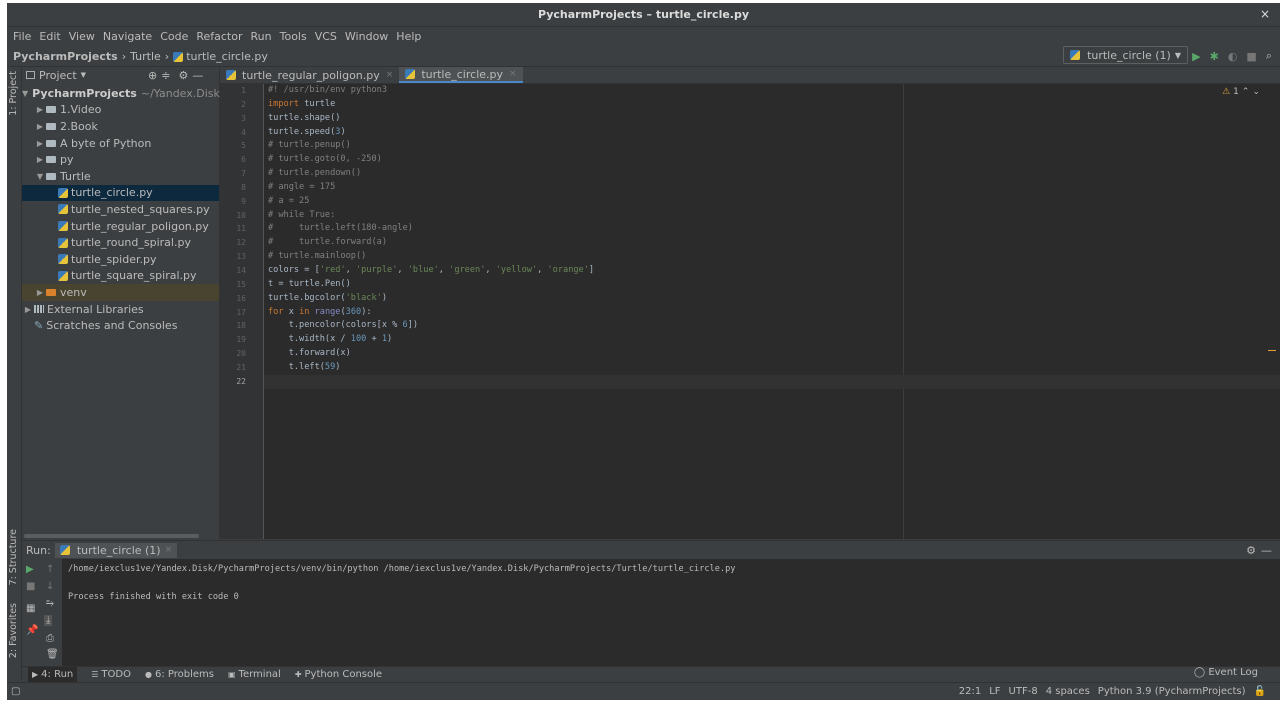 Image resolution: width=1280 pixels, height=703 pixels. What do you see at coordinates (120, 259) in the screenshot?
I see `tree-item: turtle_spider.py` at bounding box center [120, 259].